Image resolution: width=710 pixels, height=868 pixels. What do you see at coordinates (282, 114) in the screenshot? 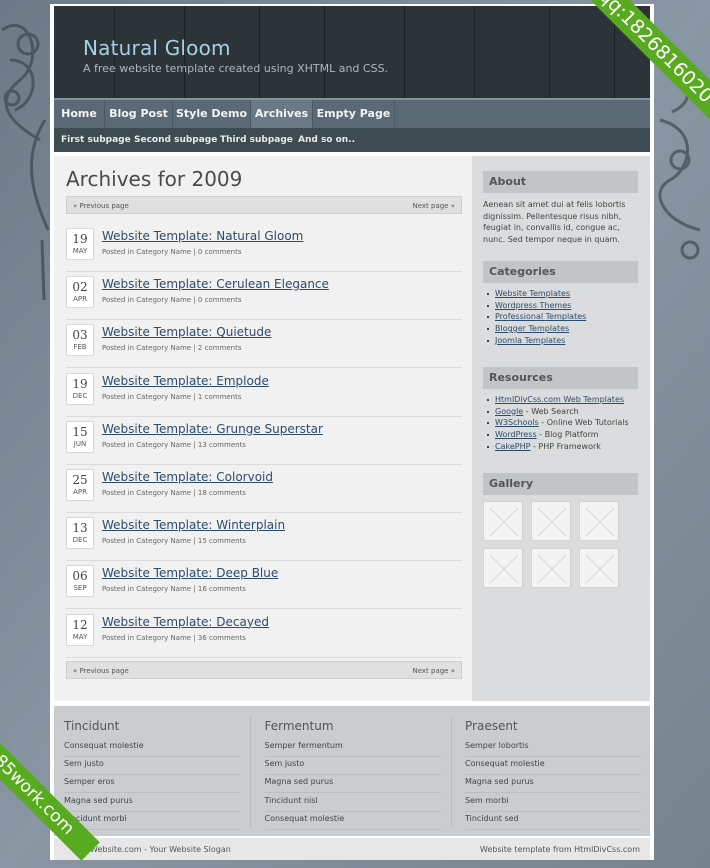
I see `nav-archives: Archives` at bounding box center [282, 114].